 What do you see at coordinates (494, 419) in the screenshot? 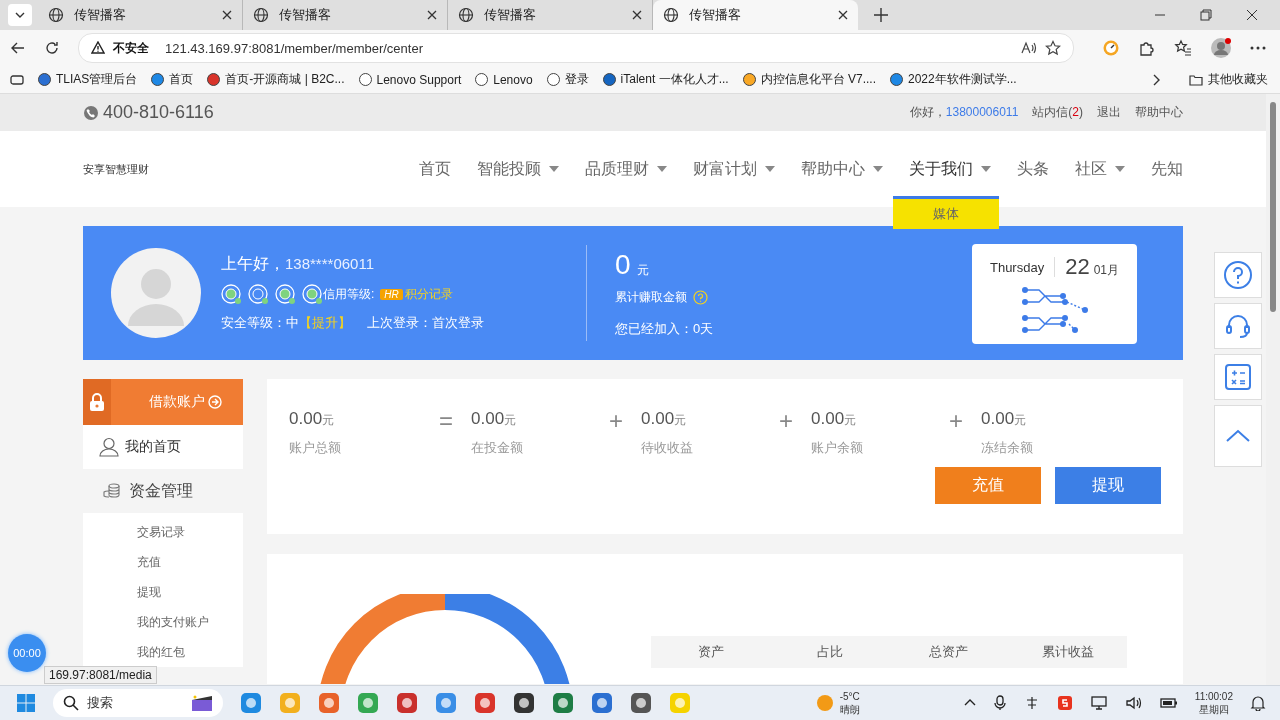
I see `stat-value: 0.00元` at bounding box center [494, 419].